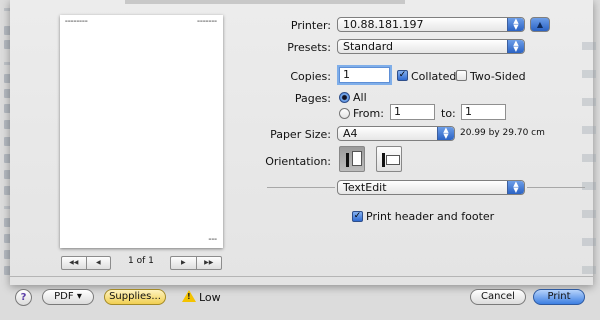  I want to click on pages-to-label: to:, so click(448, 113).